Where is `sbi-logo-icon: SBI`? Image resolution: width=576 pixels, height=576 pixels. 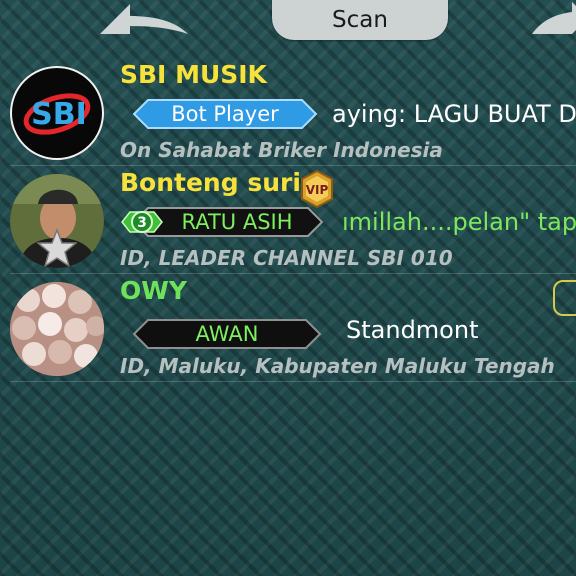 sbi-logo-icon: SBI is located at coordinates (57, 113).